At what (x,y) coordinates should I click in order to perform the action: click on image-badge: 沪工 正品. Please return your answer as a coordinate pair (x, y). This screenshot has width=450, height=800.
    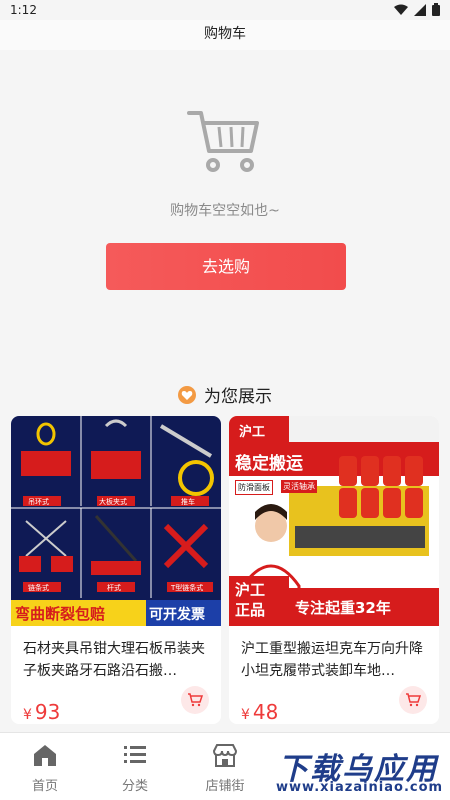
    Looking at the image, I should click on (250, 600).